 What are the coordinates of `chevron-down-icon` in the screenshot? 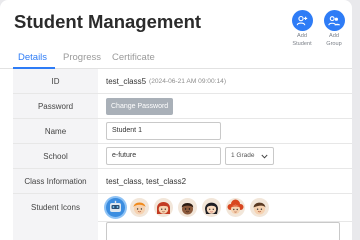 It's located at (264, 156).